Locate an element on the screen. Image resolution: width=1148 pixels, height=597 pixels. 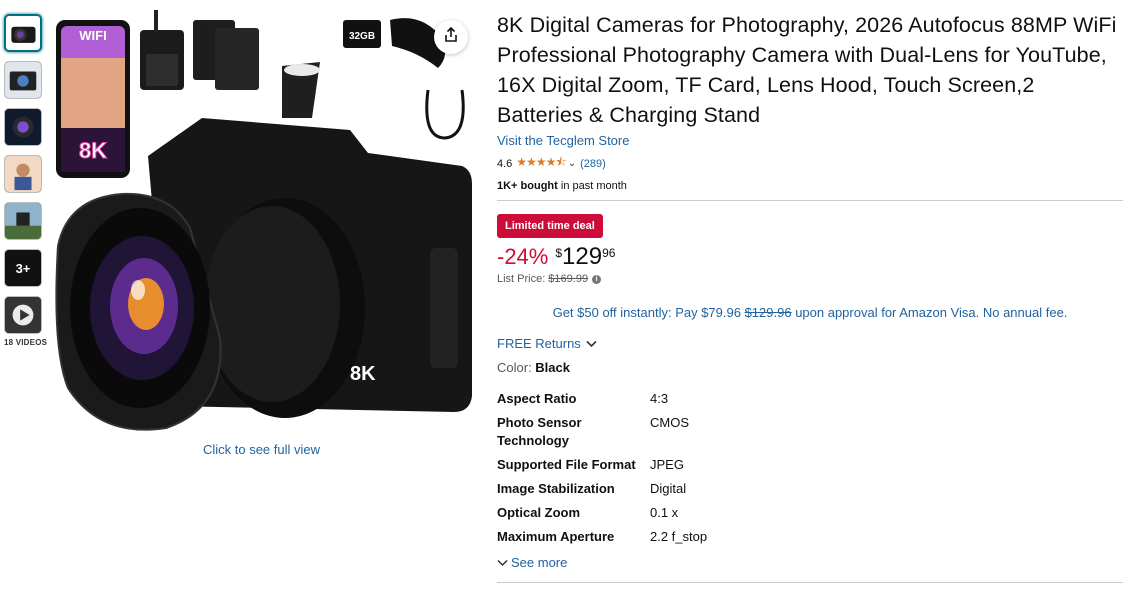
discount-percent: -24% is located at coordinates (523, 256).